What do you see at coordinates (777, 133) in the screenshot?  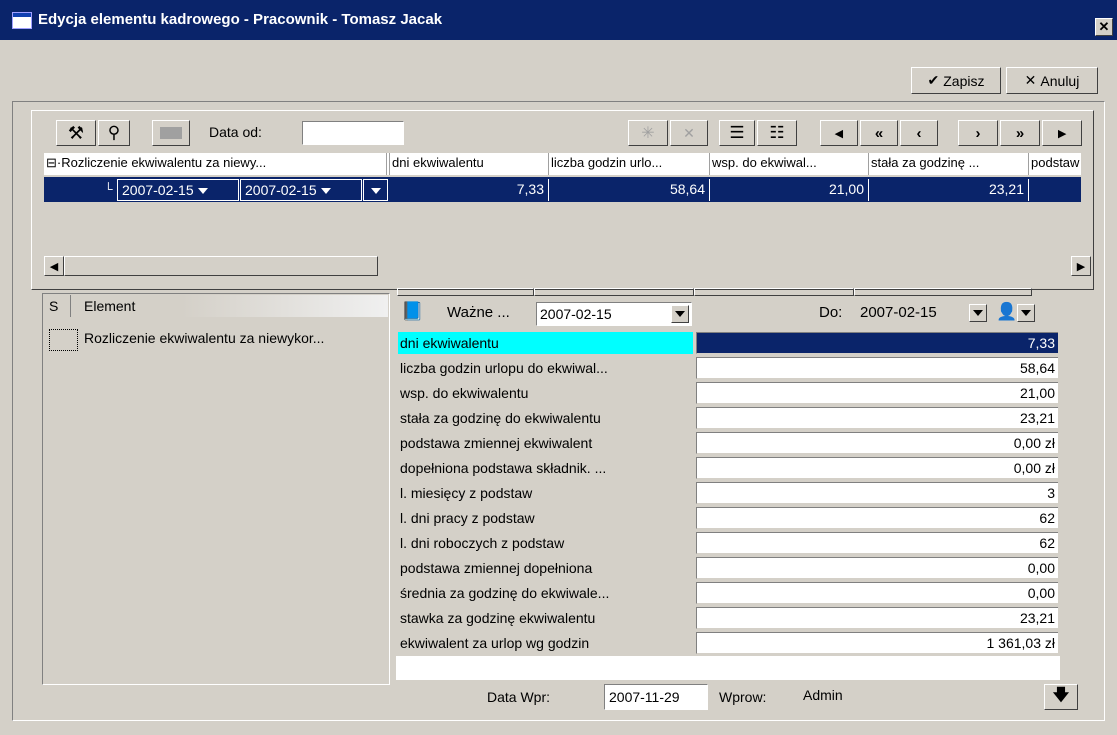 I see `remove-row-icon: ☷` at bounding box center [777, 133].